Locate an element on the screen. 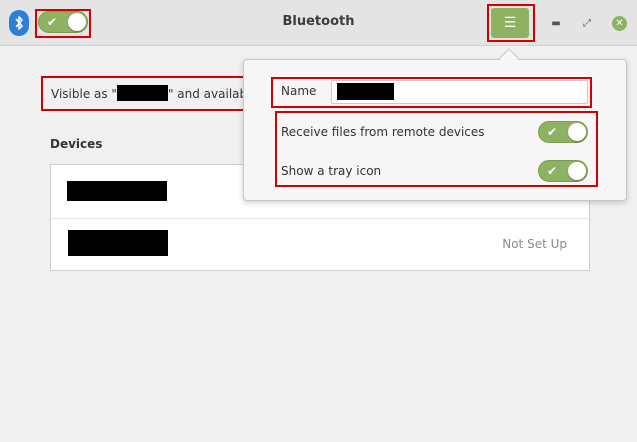 The image size is (637, 442). title-bar: ✔ Bluetooth ☰ ▬ ⤢ ✕ is located at coordinates (318, 23).